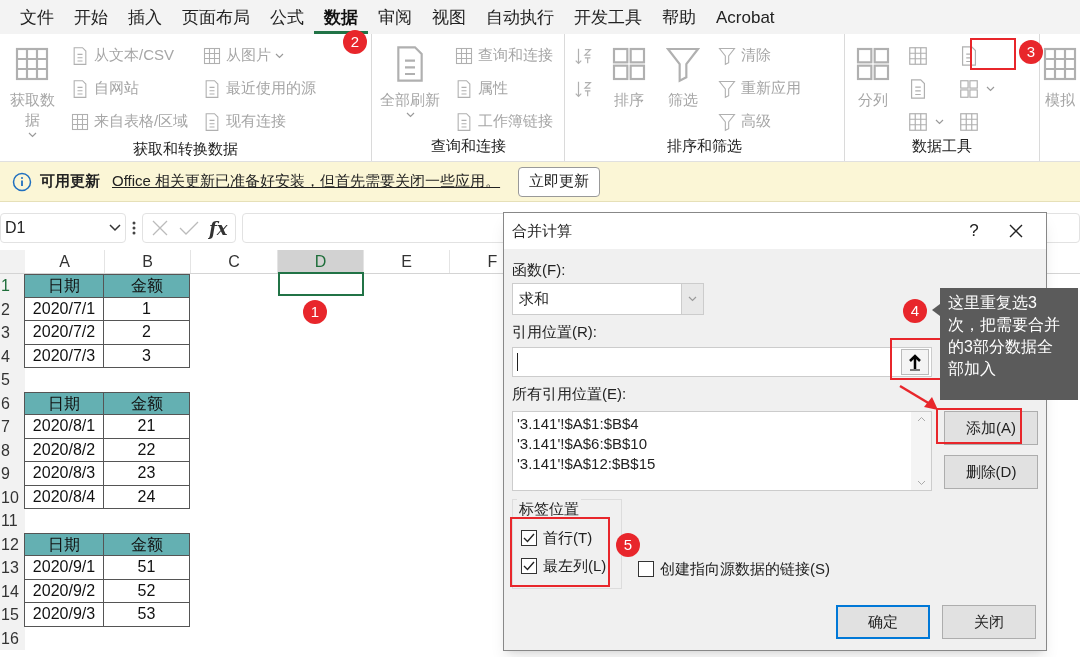  What do you see at coordinates (989, 622) in the screenshot?
I see `cancel-button: 关闭` at bounding box center [989, 622].